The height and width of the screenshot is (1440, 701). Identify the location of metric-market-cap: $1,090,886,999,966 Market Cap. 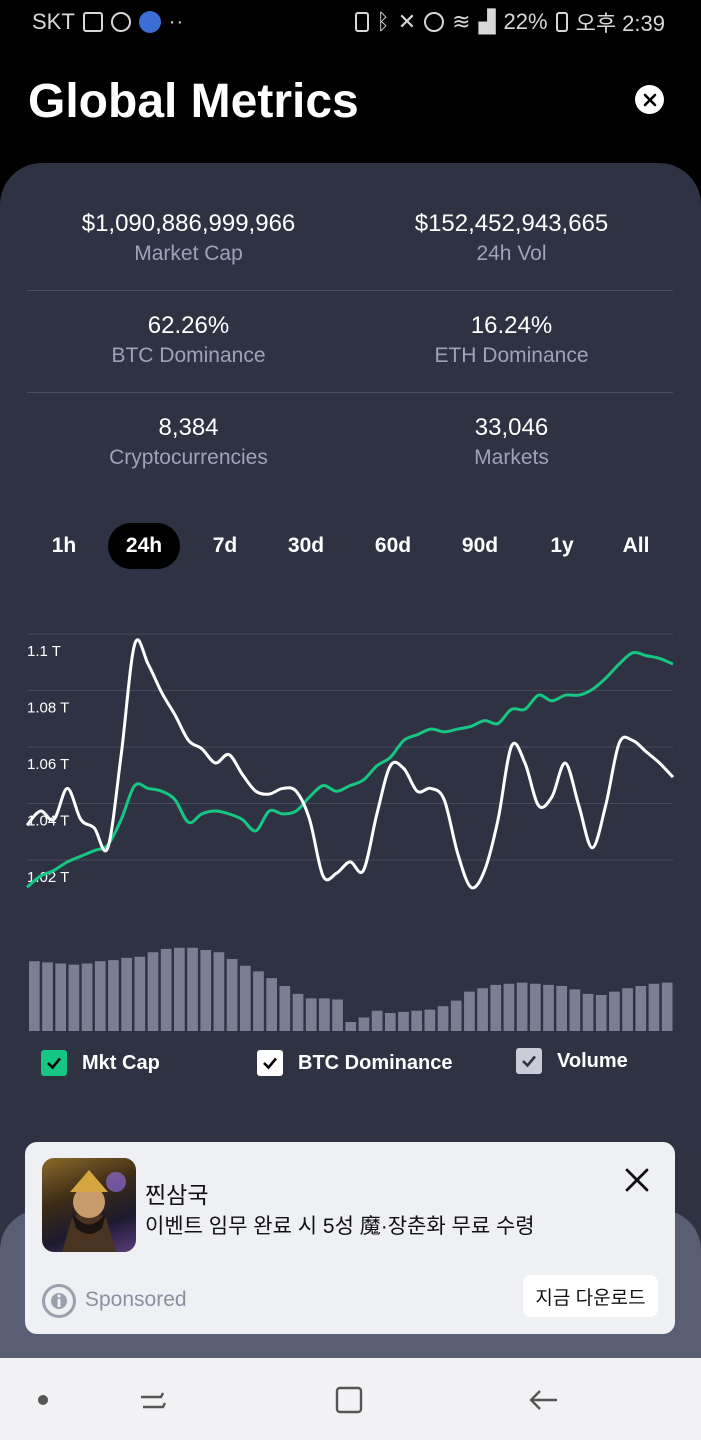
(188, 226).